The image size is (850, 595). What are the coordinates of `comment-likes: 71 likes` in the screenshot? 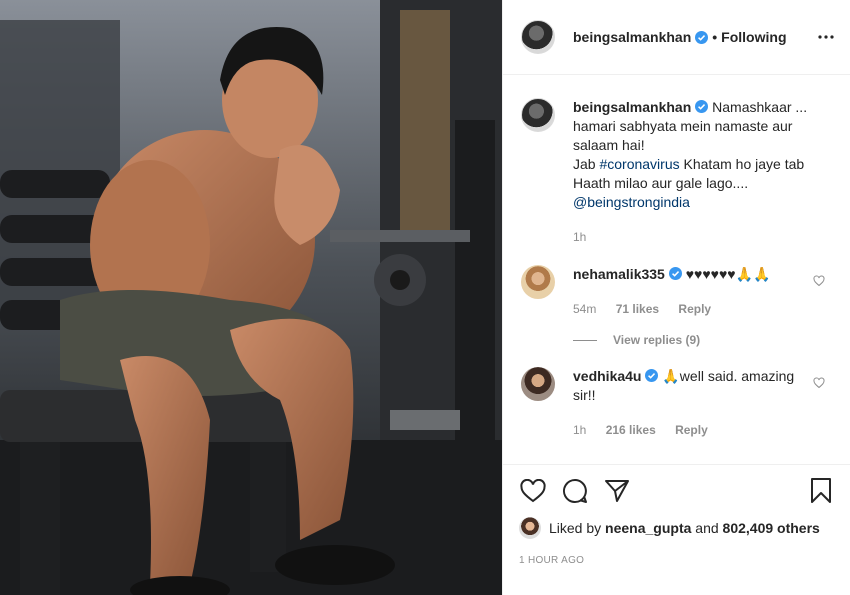 It's located at (637, 309).